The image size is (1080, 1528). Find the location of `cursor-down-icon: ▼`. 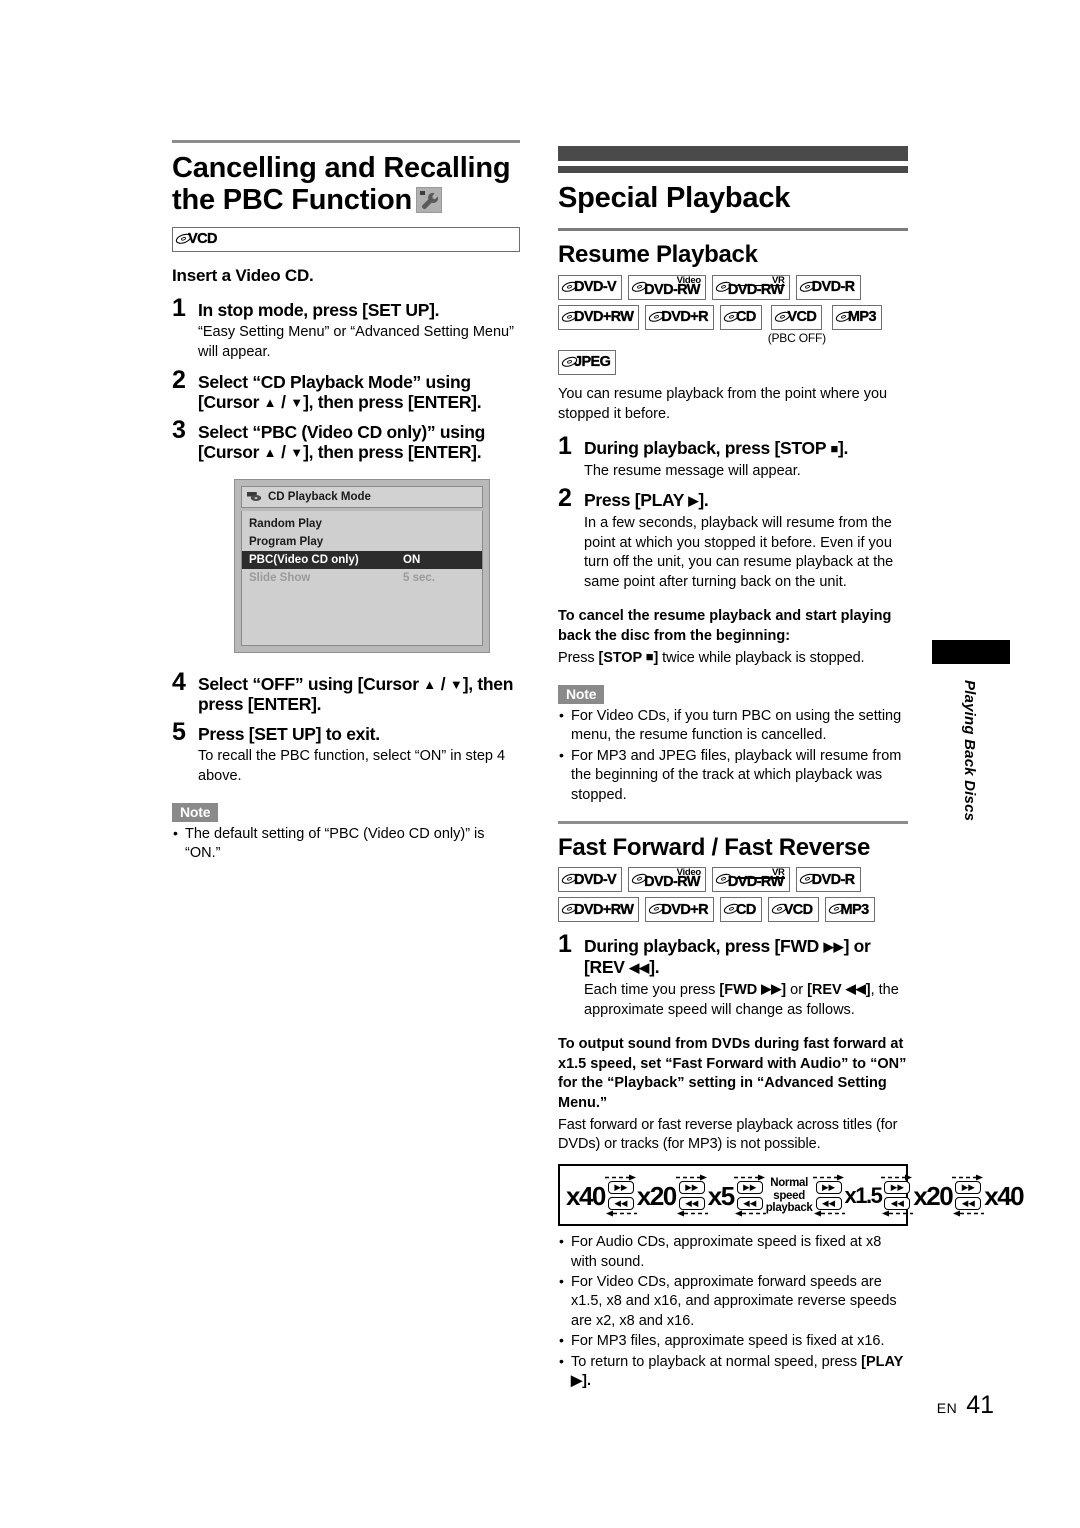

cursor-down-icon: ▼ is located at coordinates (456, 684).